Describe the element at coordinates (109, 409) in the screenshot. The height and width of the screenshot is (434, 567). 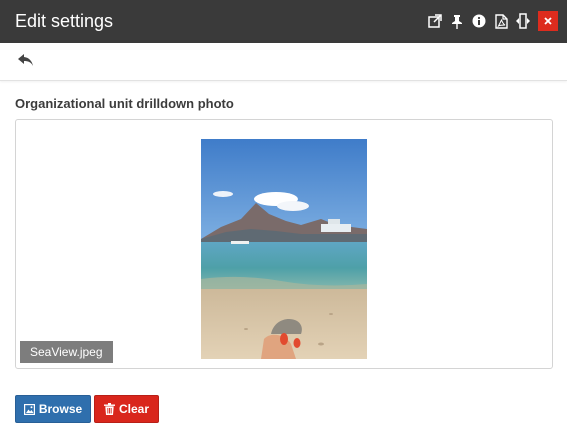
I see `trash-icon` at that location.